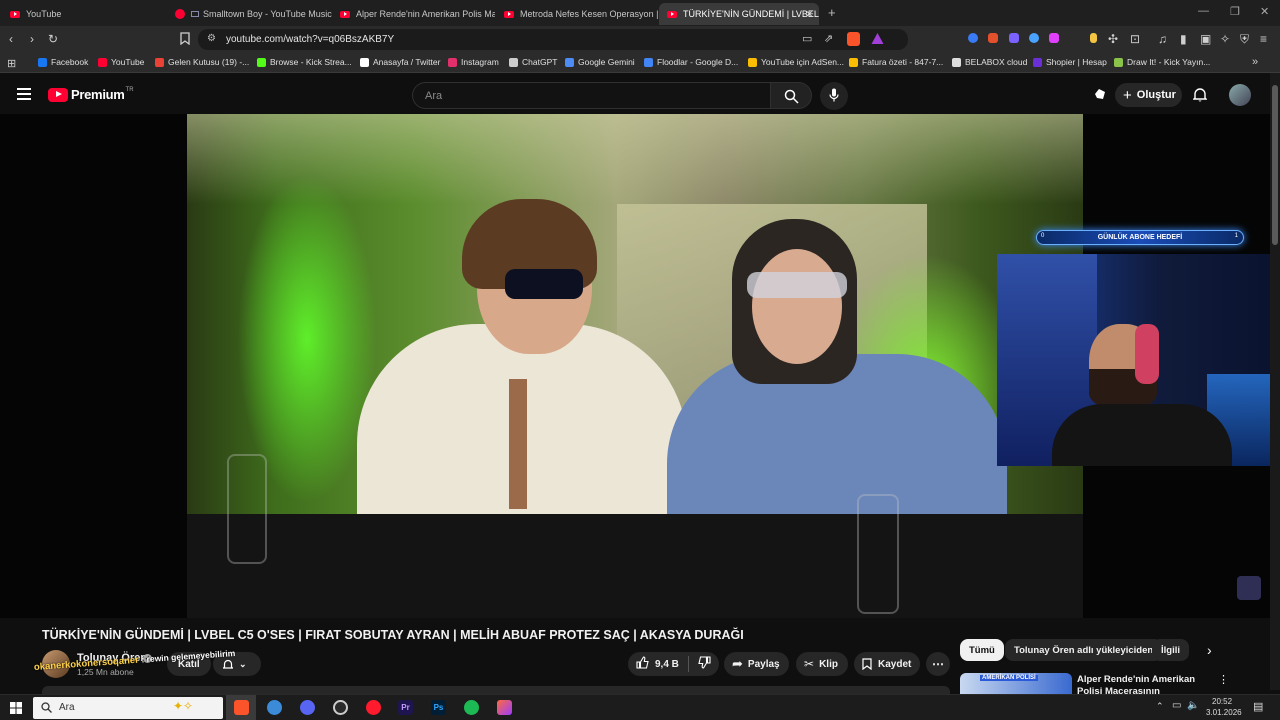 The image size is (1280, 720). I want to click on clip-button: ✂ Klip, so click(822, 664).